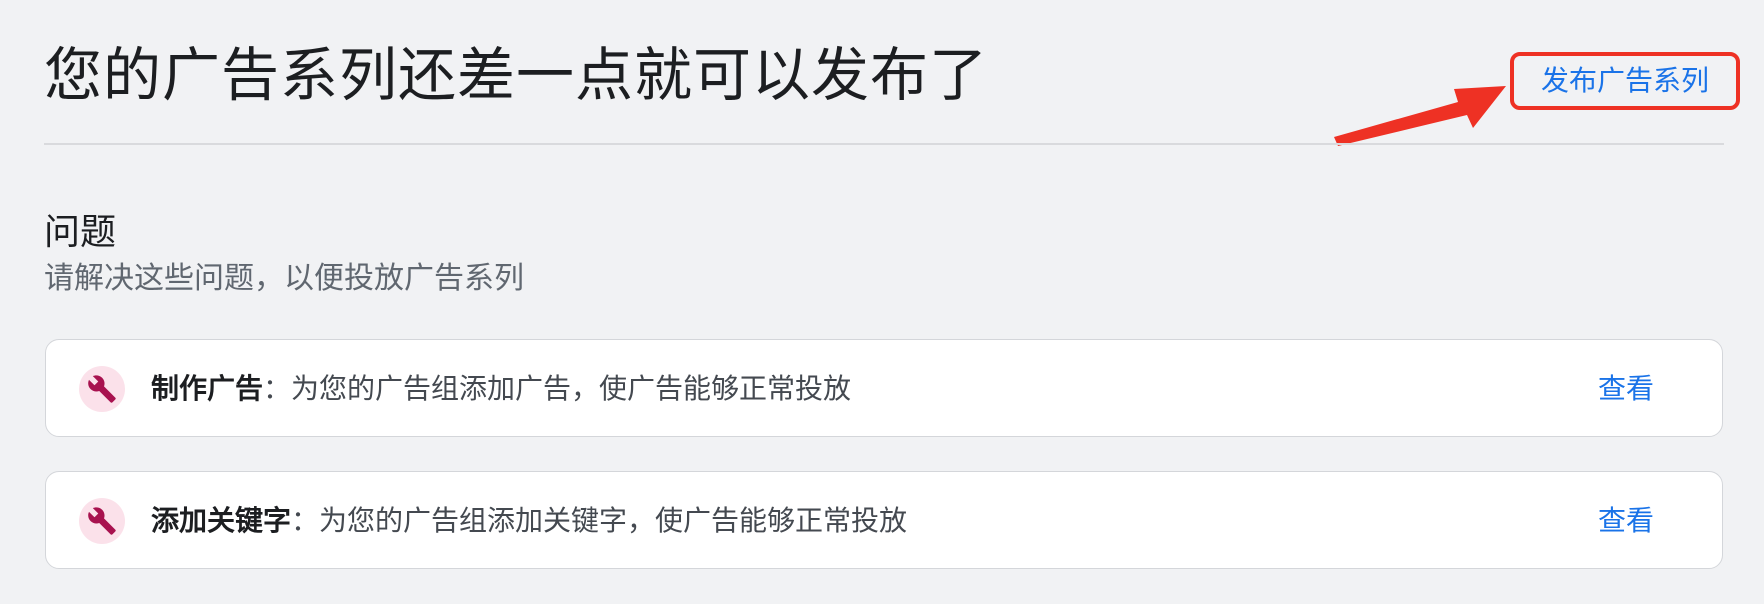 The image size is (1764, 604). Describe the element at coordinates (221, 520) in the screenshot. I see `issue-name: 添加关键字` at that location.